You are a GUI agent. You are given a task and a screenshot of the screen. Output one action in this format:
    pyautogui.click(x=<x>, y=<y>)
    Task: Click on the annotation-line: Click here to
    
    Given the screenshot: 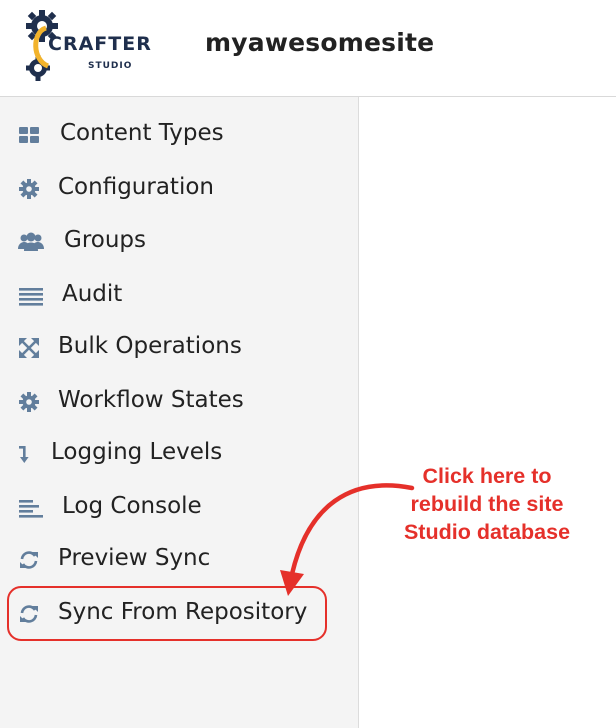 What is the action you would take?
    pyautogui.click(x=487, y=476)
    